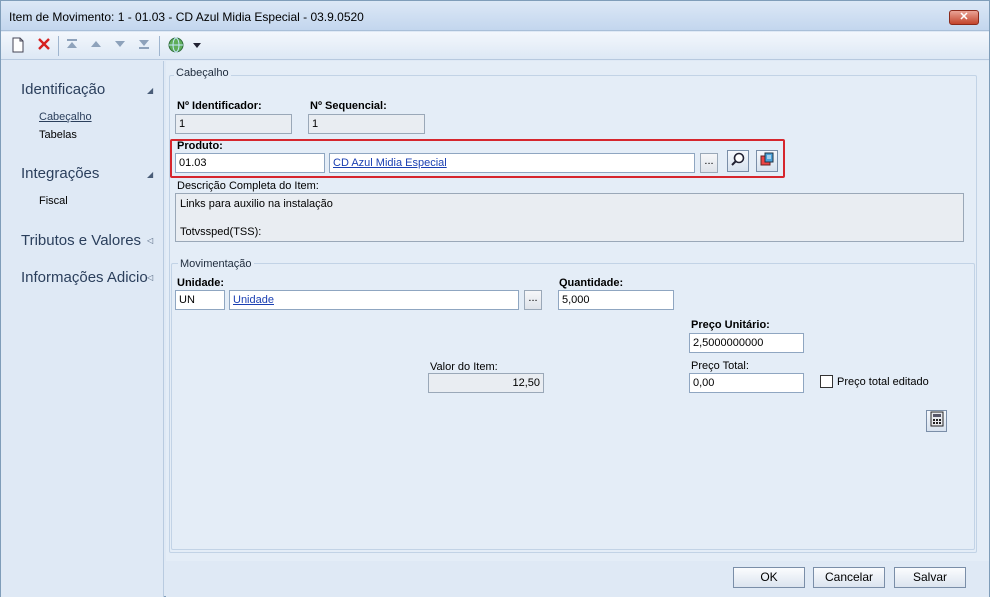  I want to click on unidade-label: Unidade:, so click(201, 283).